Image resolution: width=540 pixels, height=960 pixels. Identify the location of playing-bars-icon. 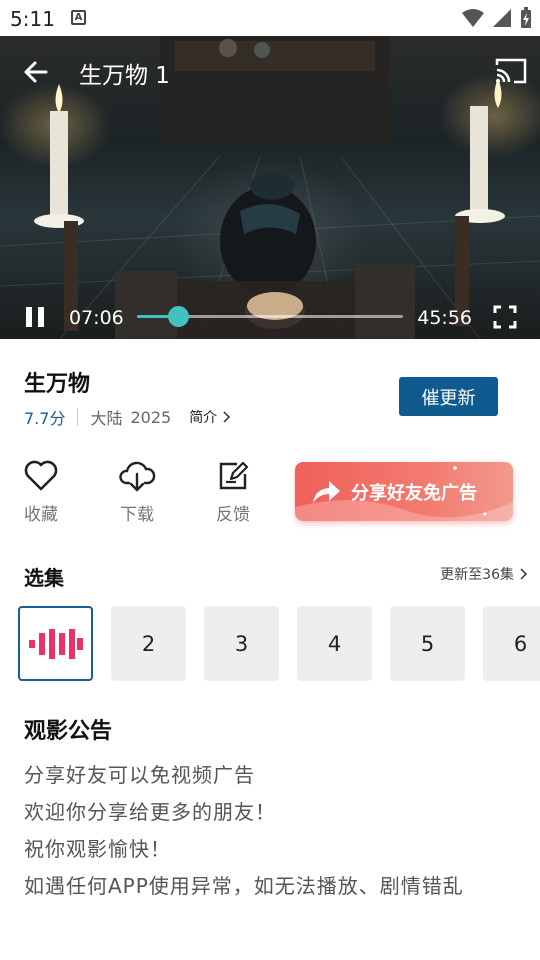
(55, 643).